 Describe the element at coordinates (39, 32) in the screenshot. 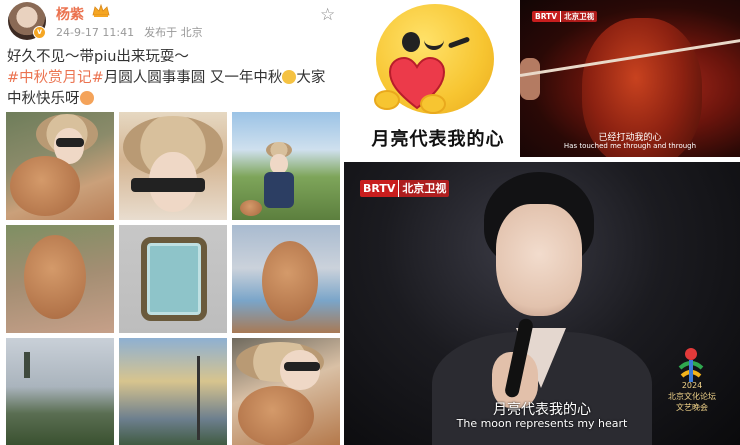

I see `verified-badge-icon: v` at that location.